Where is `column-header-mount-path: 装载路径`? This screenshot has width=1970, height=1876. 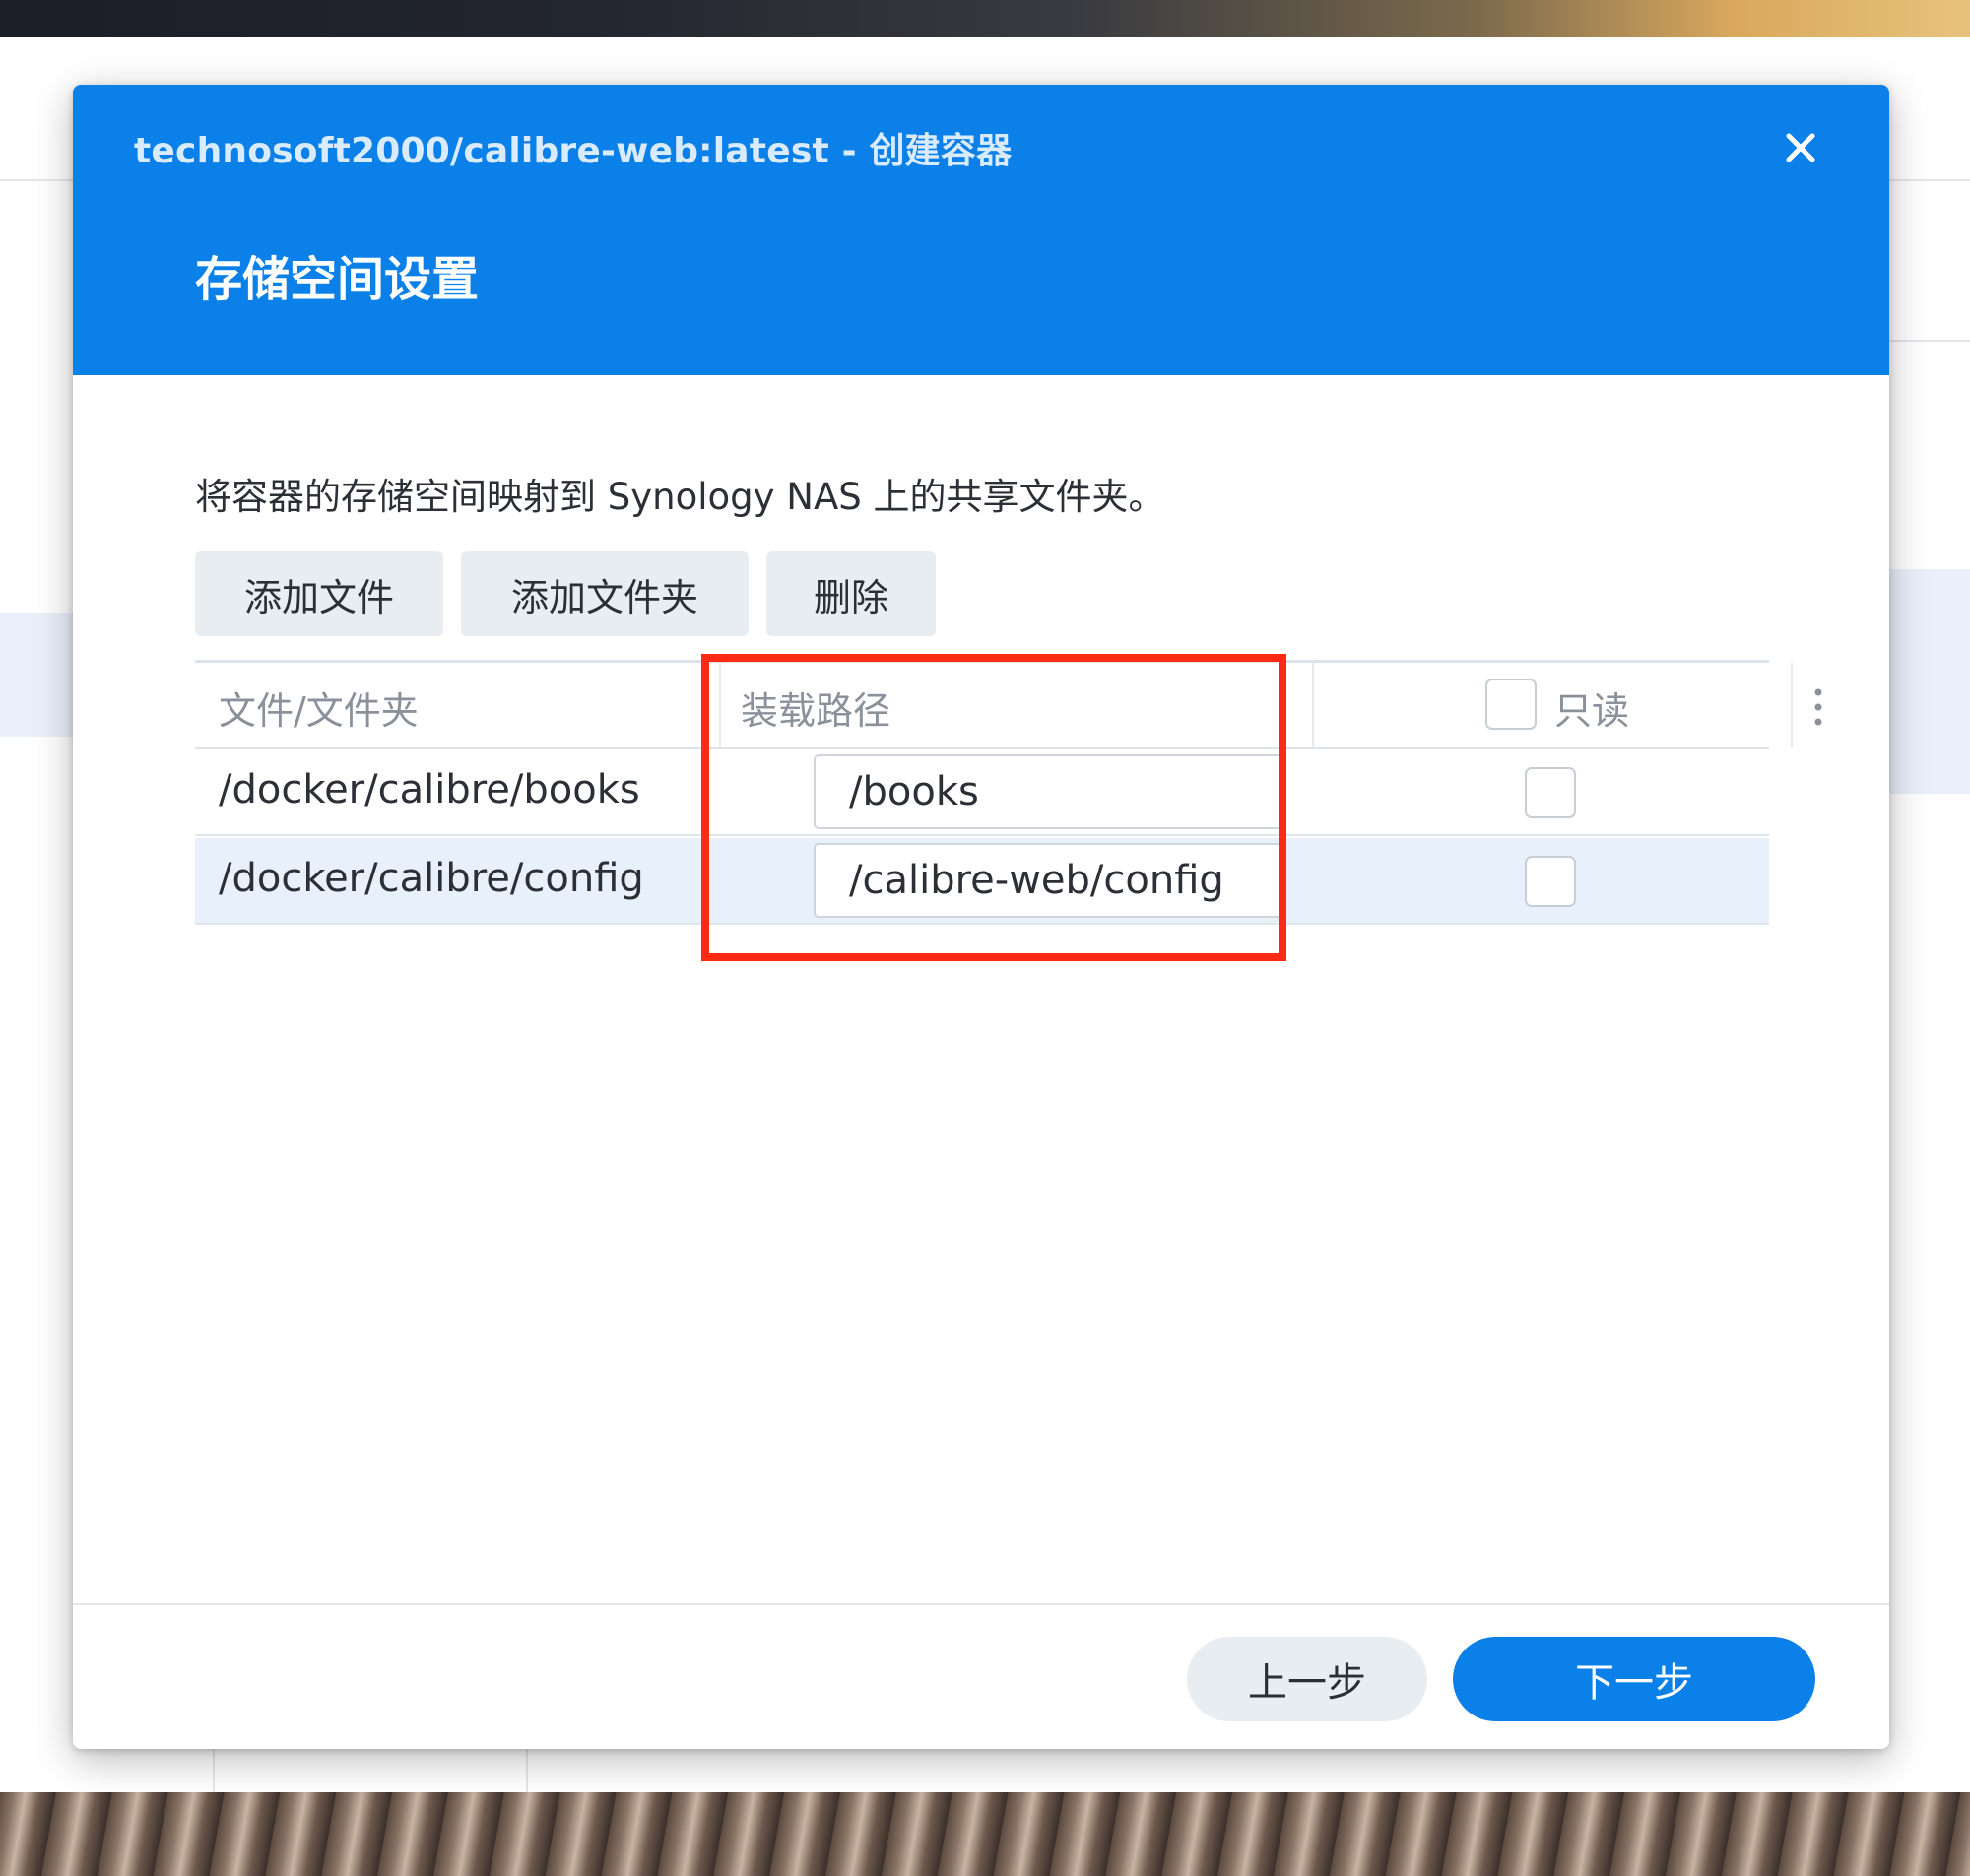 column-header-mount-path: 装载路径 is located at coordinates (815, 707).